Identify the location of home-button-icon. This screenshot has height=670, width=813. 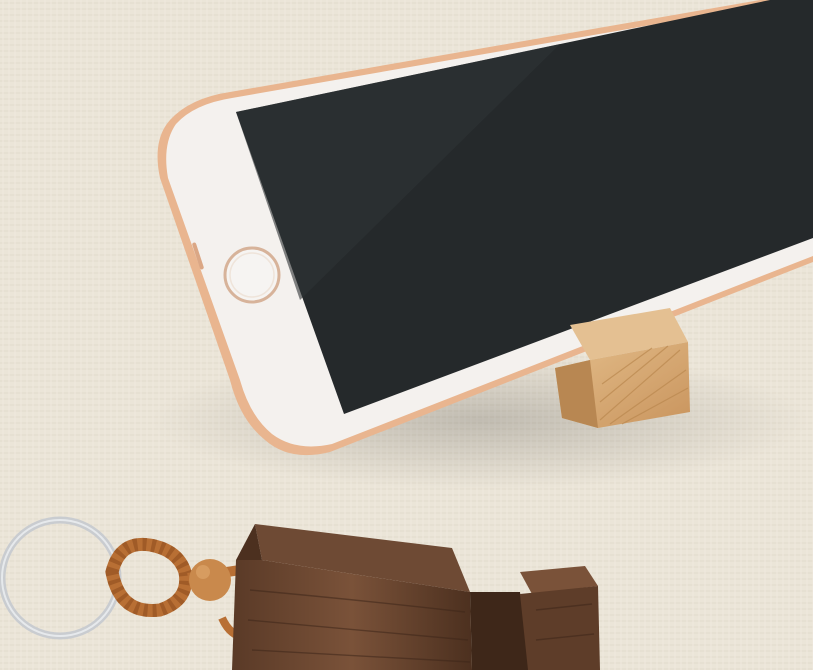
(252, 275).